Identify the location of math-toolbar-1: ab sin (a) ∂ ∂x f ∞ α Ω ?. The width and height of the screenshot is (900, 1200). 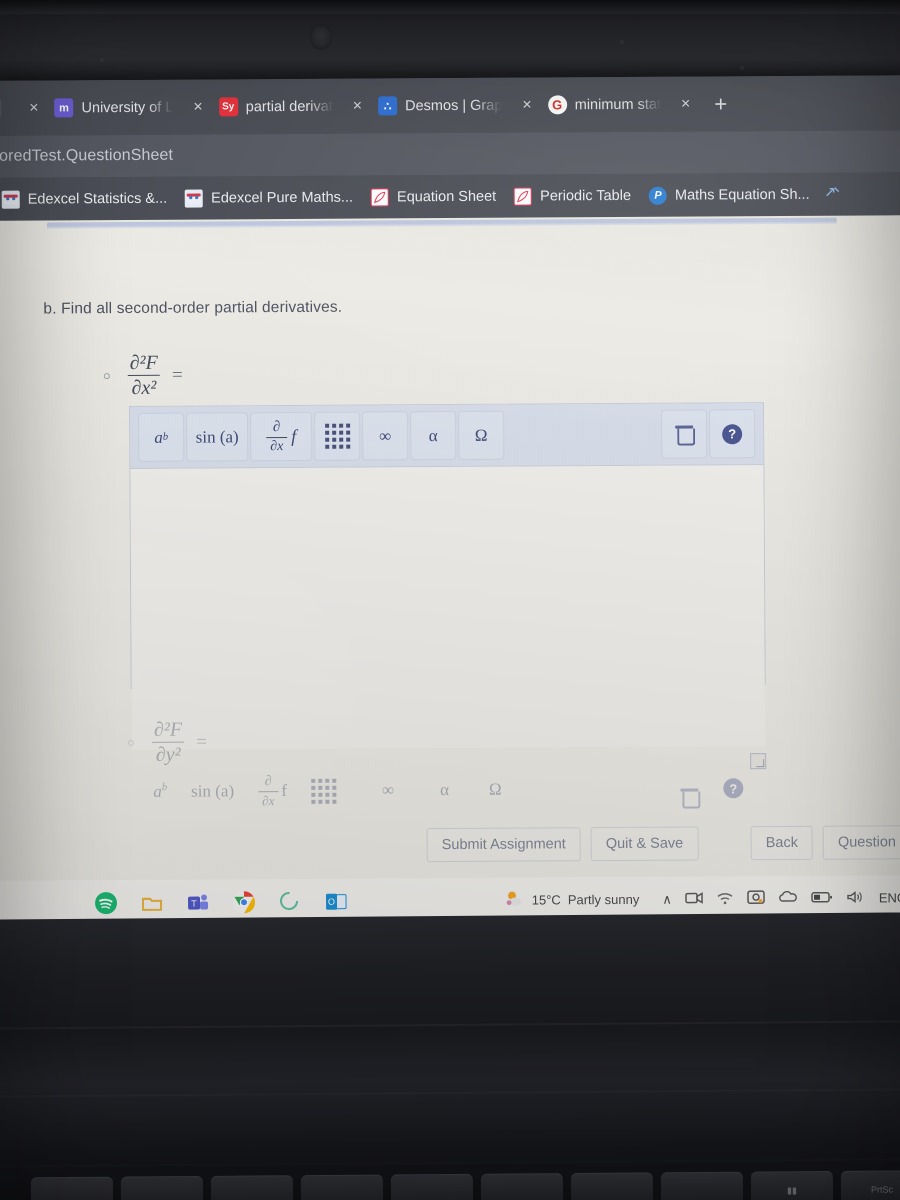
(447, 436).